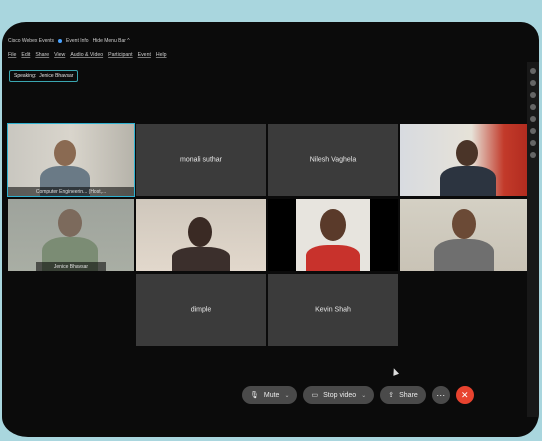 The width and height of the screenshot is (542, 441). Describe the element at coordinates (533, 239) in the screenshot. I see `right-panel-strip` at that location.